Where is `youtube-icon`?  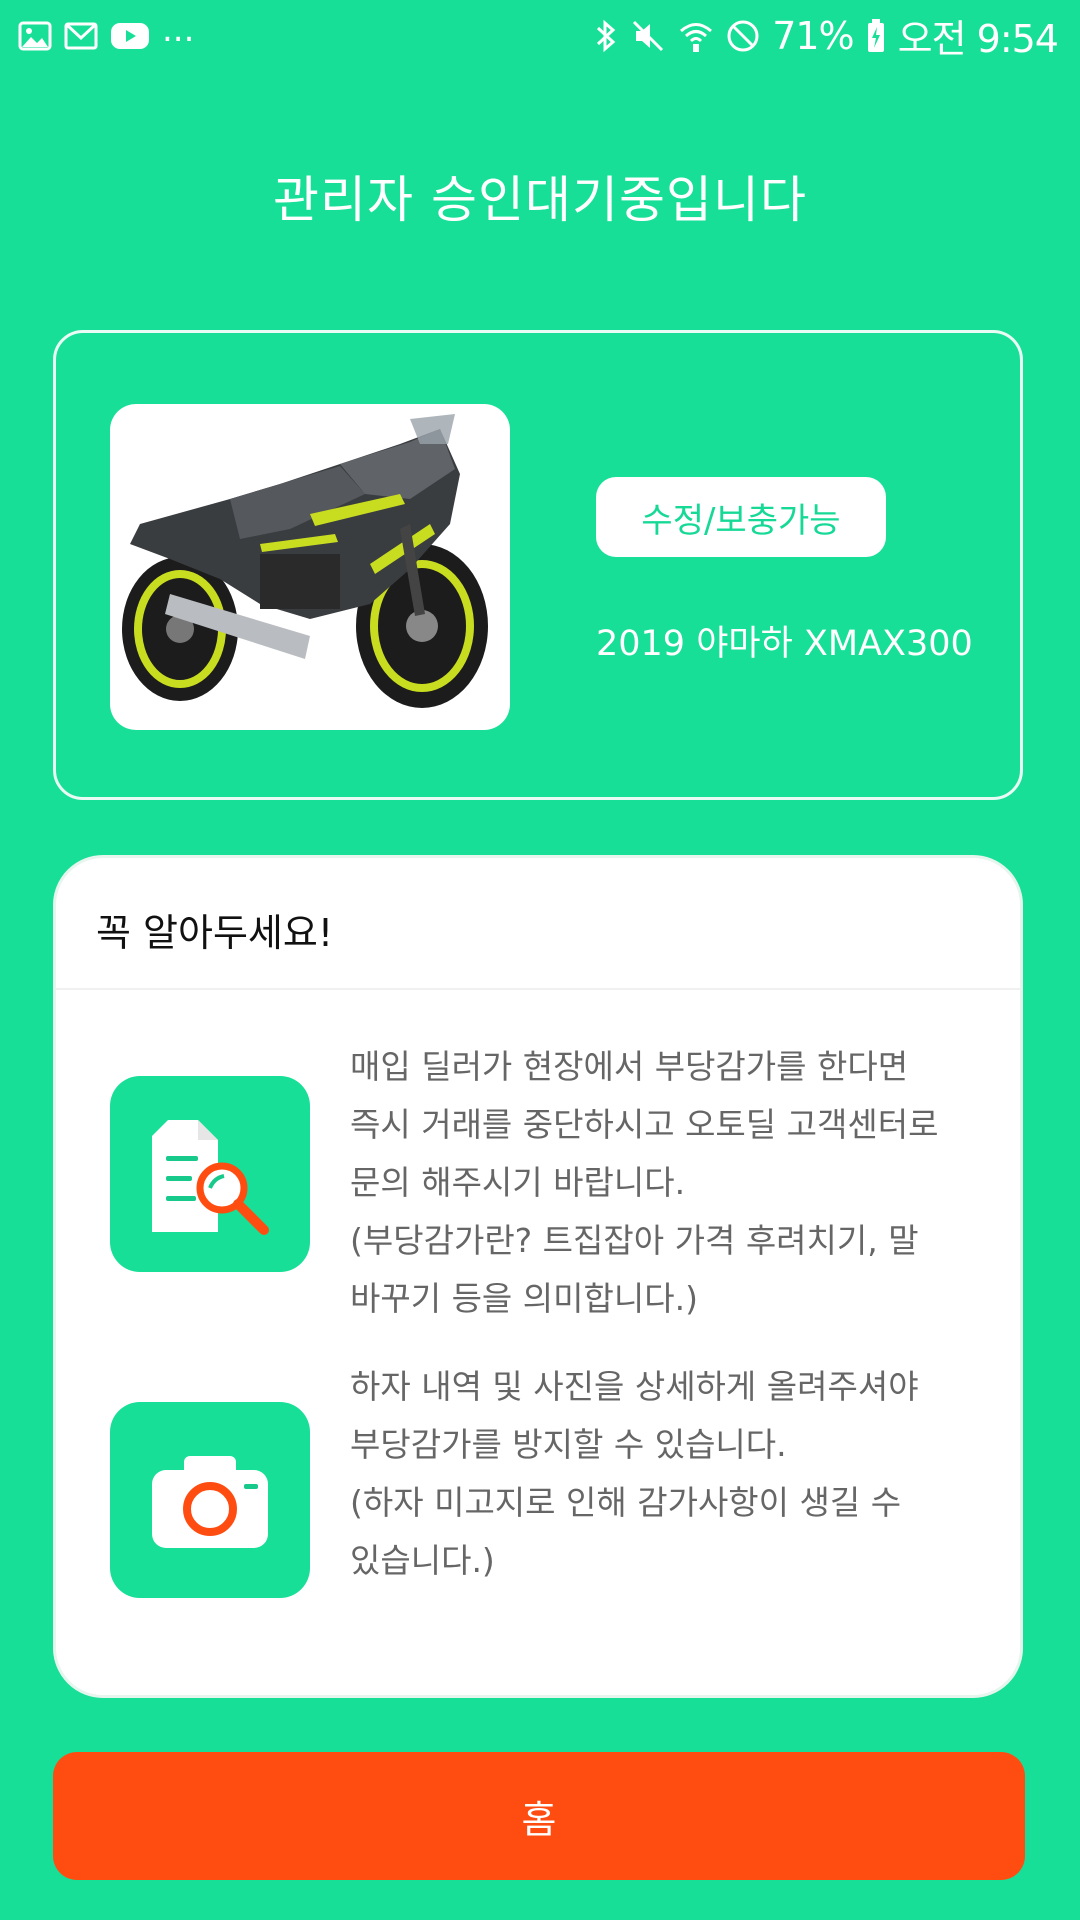
youtube-icon is located at coordinates (130, 34).